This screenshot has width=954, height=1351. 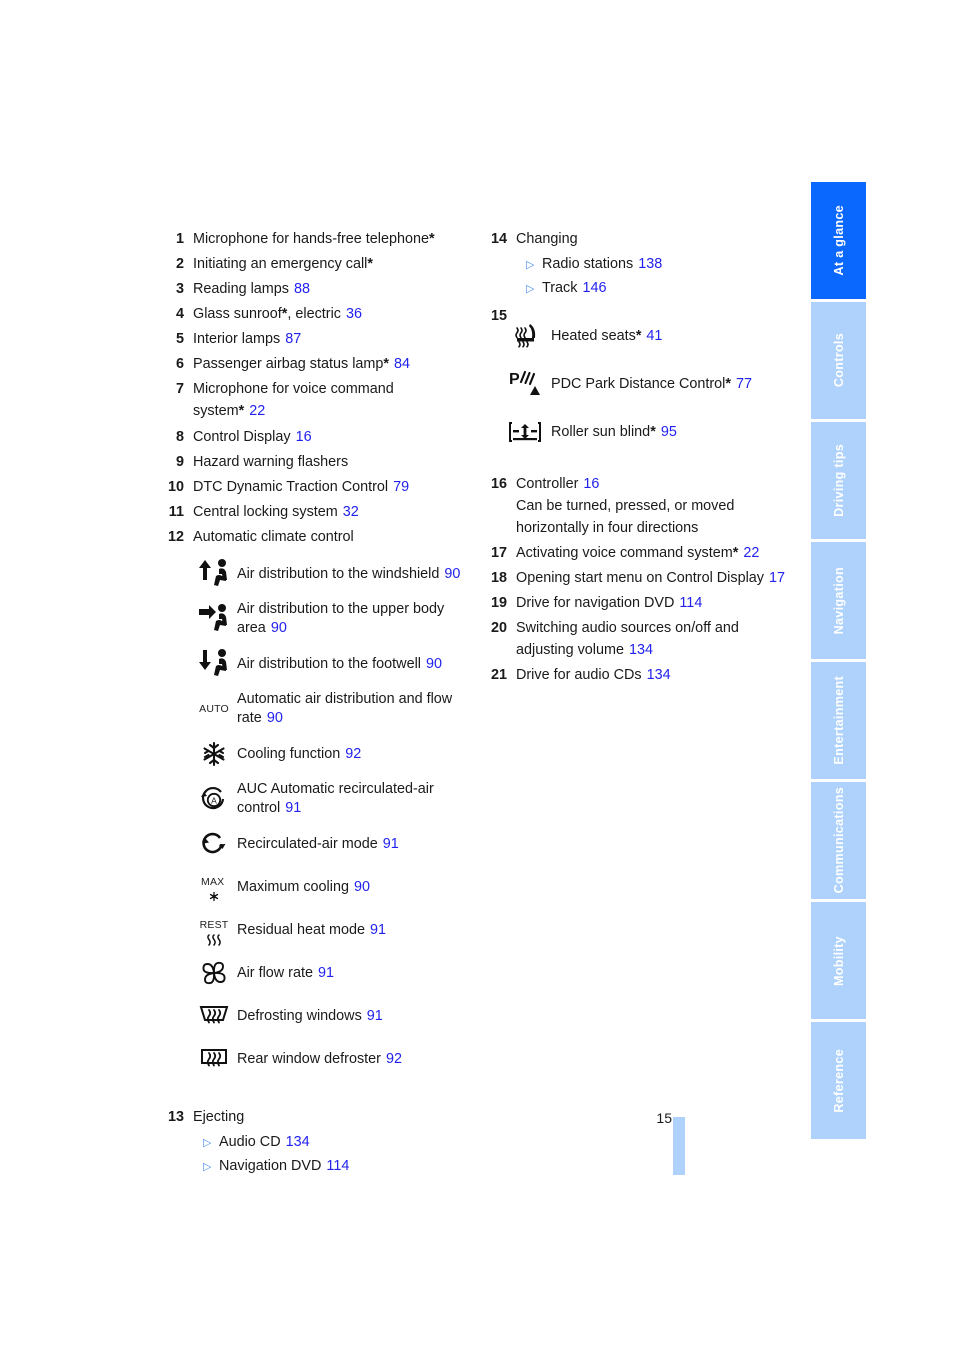 What do you see at coordinates (214, 1059) in the screenshot?
I see `rear-window-defroster-icon` at bounding box center [214, 1059].